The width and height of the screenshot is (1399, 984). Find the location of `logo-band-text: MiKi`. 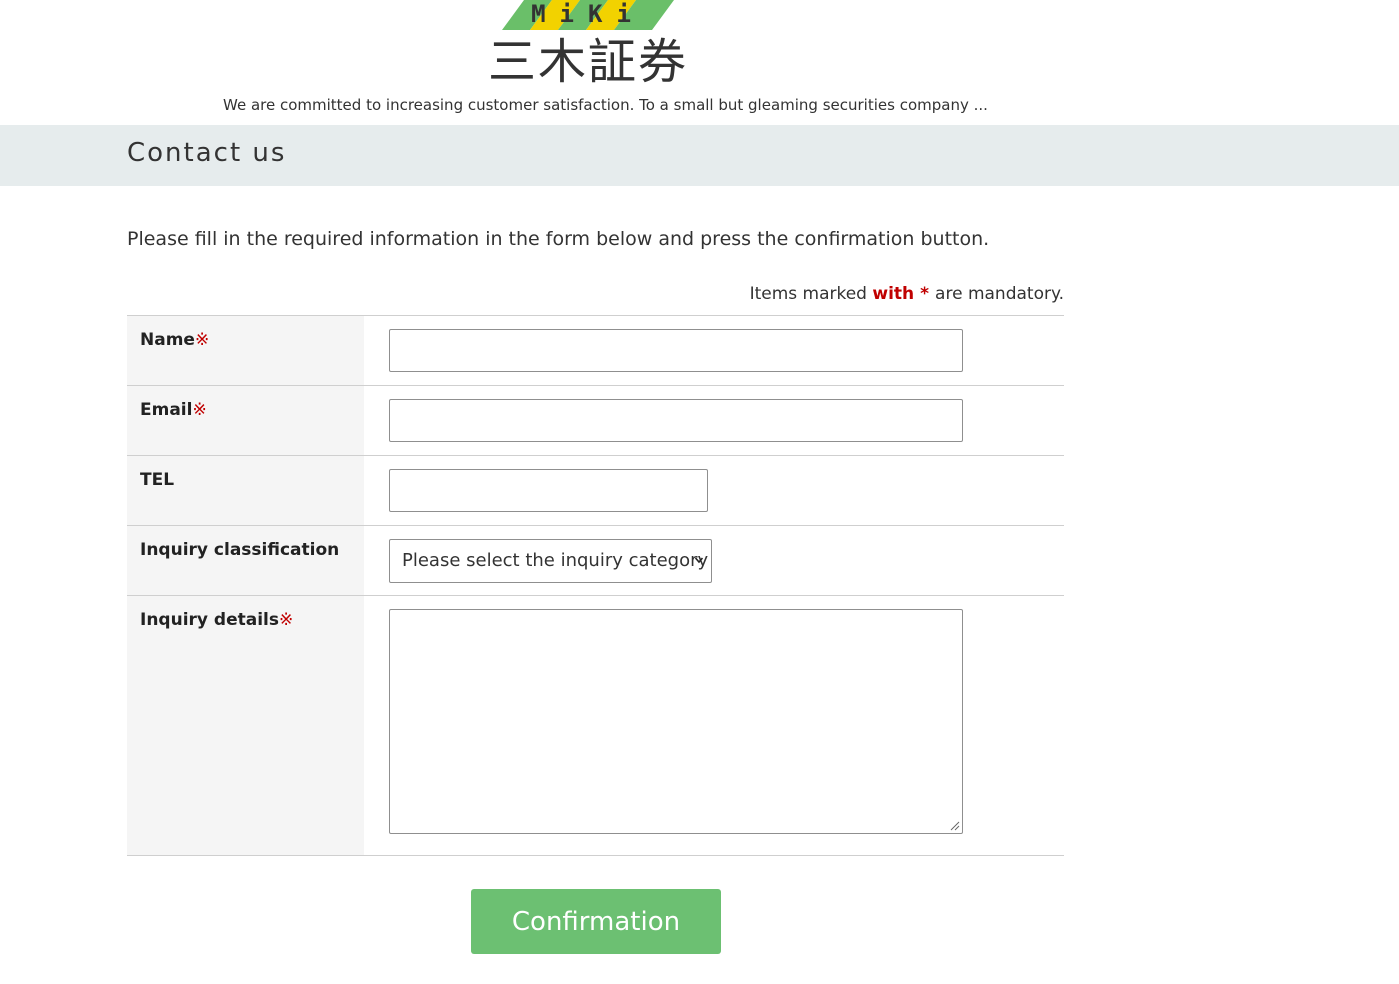

logo-band-text: MiKi is located at coordinates (588, 14).